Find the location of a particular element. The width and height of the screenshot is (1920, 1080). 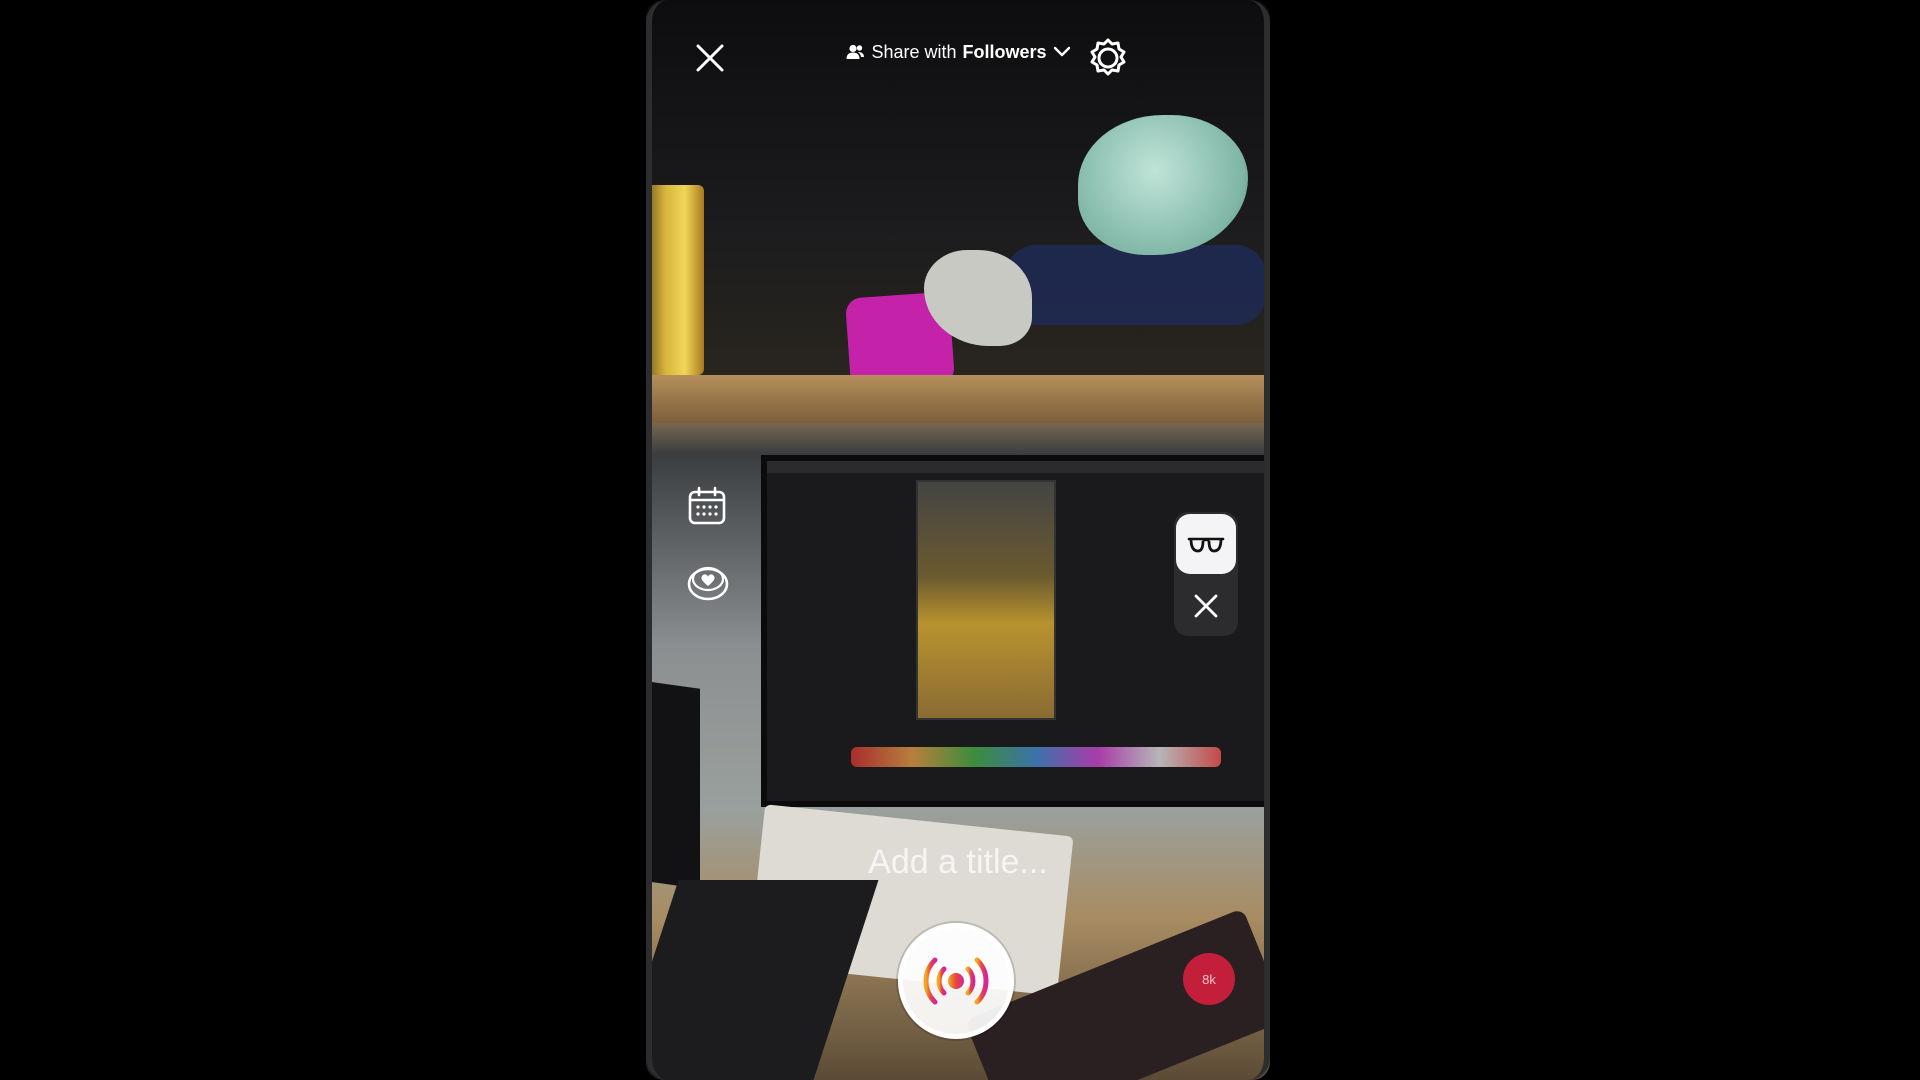

glasses-icon is located at coordinates (1206, 545).